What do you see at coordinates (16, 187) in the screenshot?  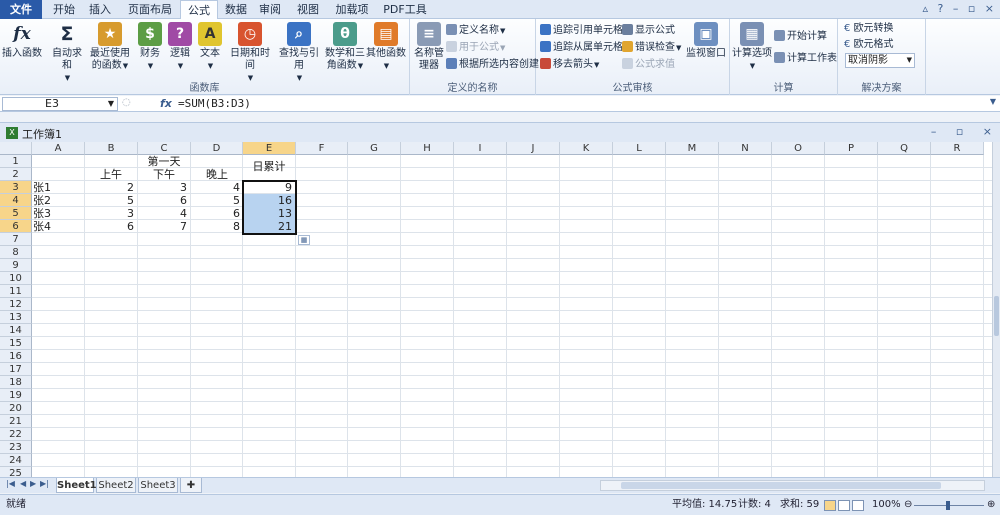 I see `row-header-3: 3` at bounding box center [16, 187].